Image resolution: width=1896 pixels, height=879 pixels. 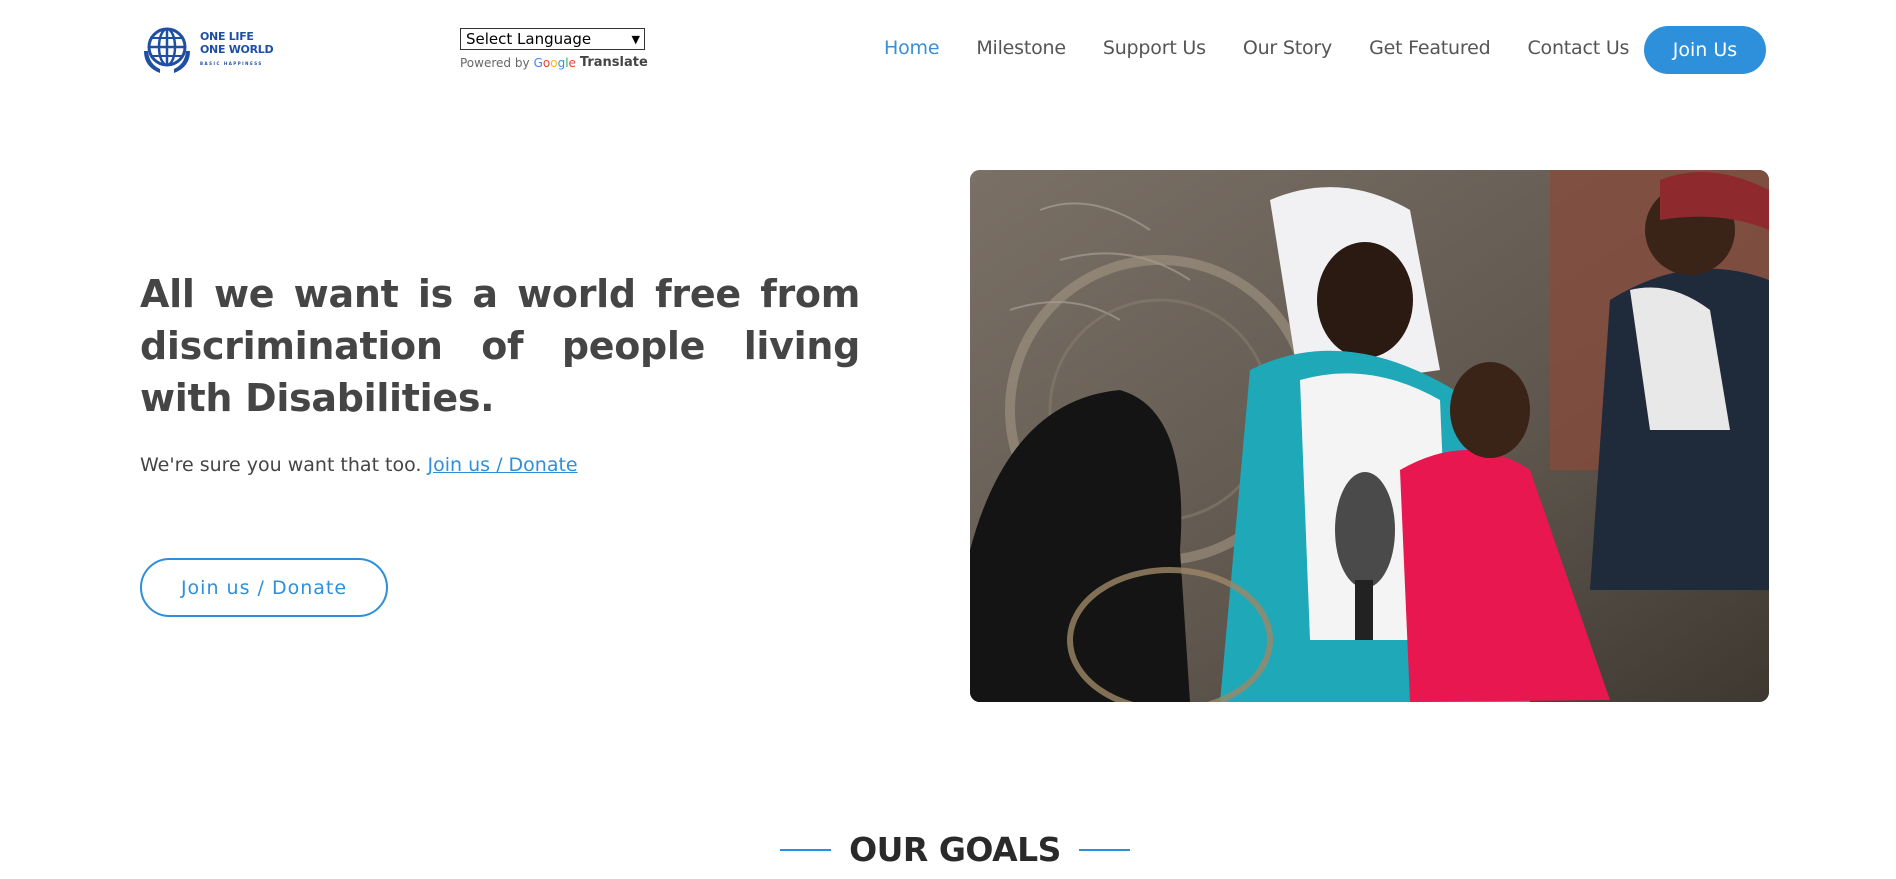 I want to click on powered-by-label: Powered by, so click(x=495, y=62).